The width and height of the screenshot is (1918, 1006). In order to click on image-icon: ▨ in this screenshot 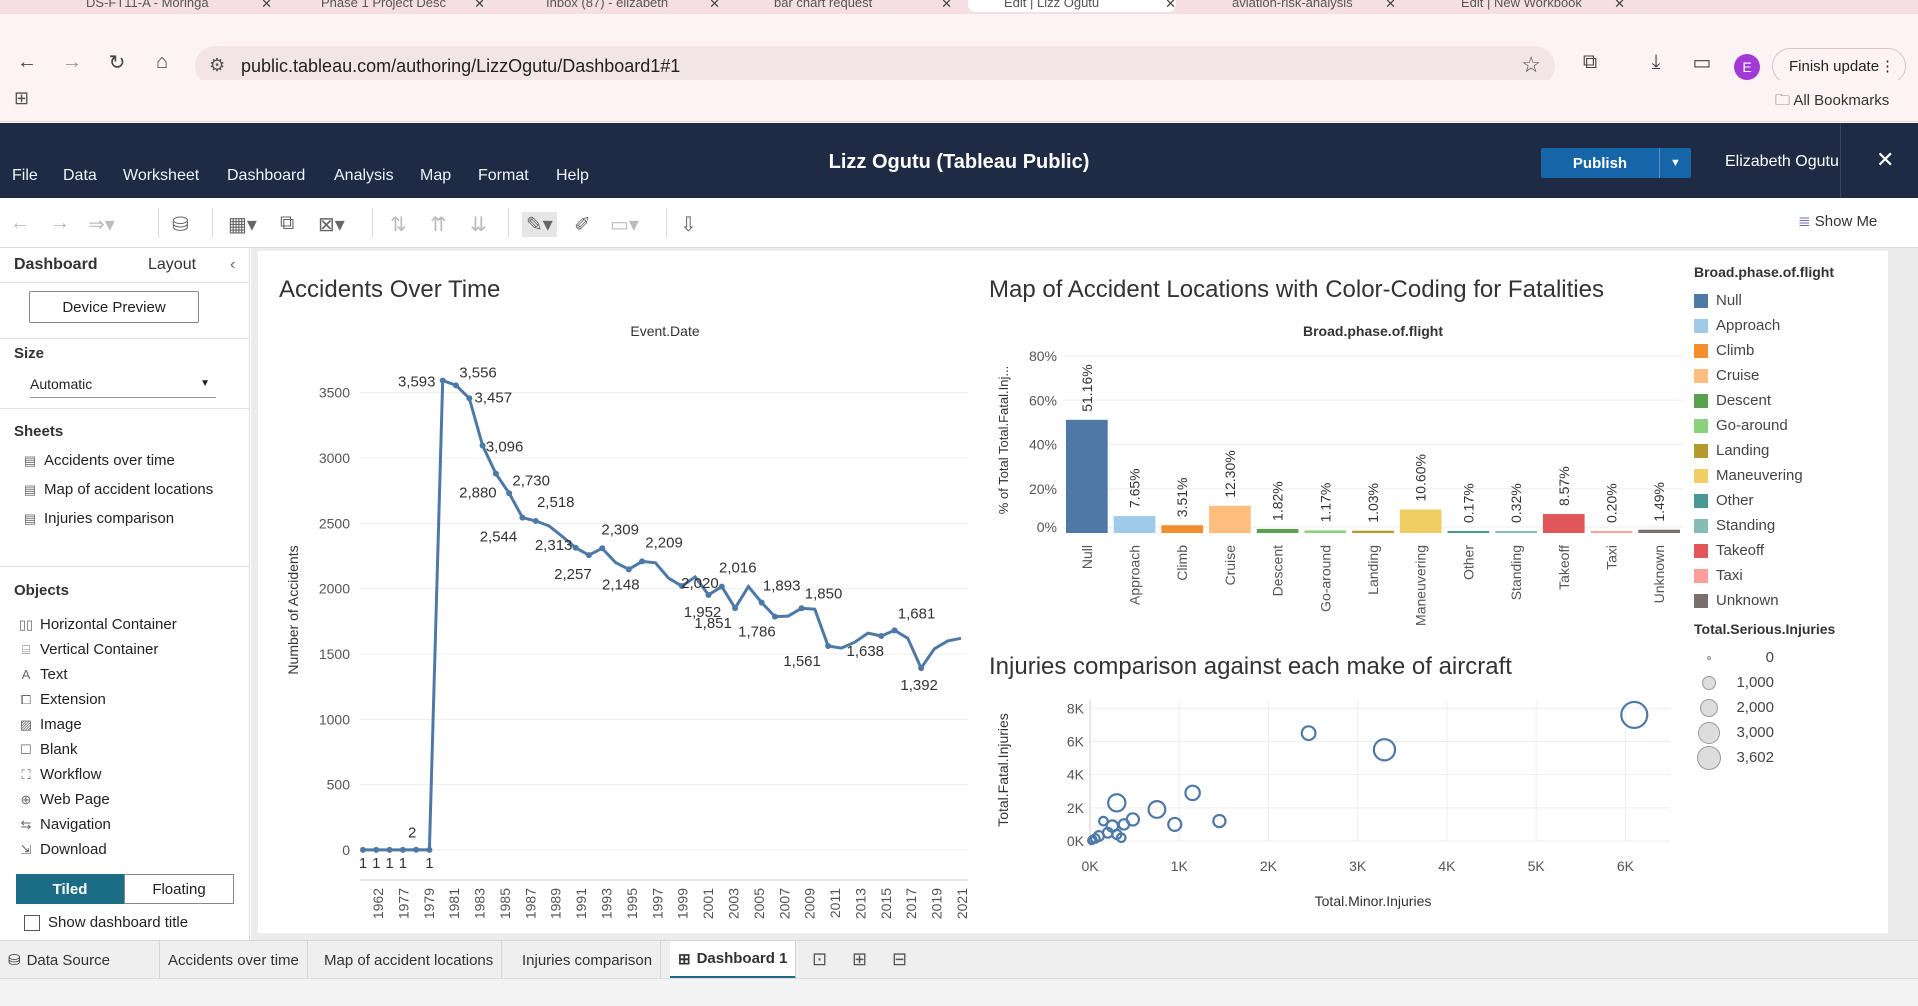, I will do `click(26, 724)`.